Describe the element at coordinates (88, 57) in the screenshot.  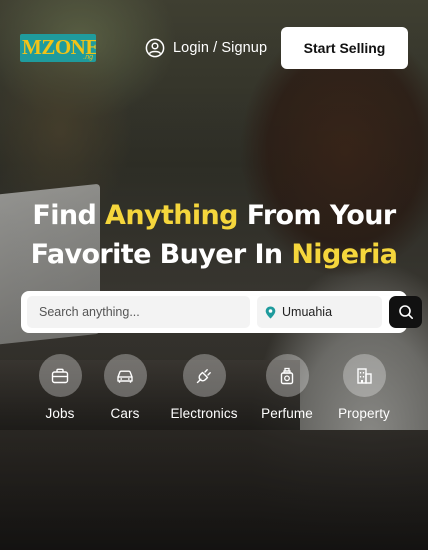
I see `logo-tld: .ng` at that location.